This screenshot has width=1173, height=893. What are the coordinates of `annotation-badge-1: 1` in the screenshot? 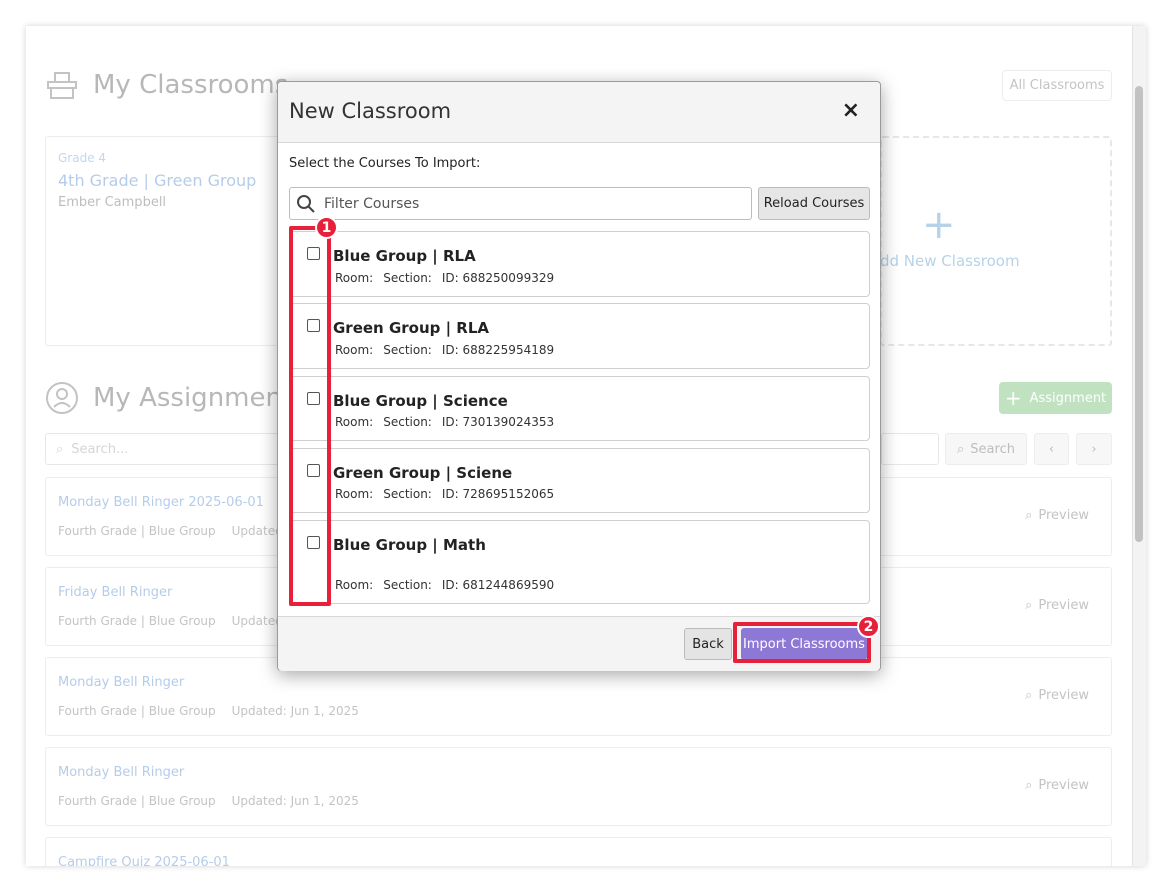 It's located at (326, 227).